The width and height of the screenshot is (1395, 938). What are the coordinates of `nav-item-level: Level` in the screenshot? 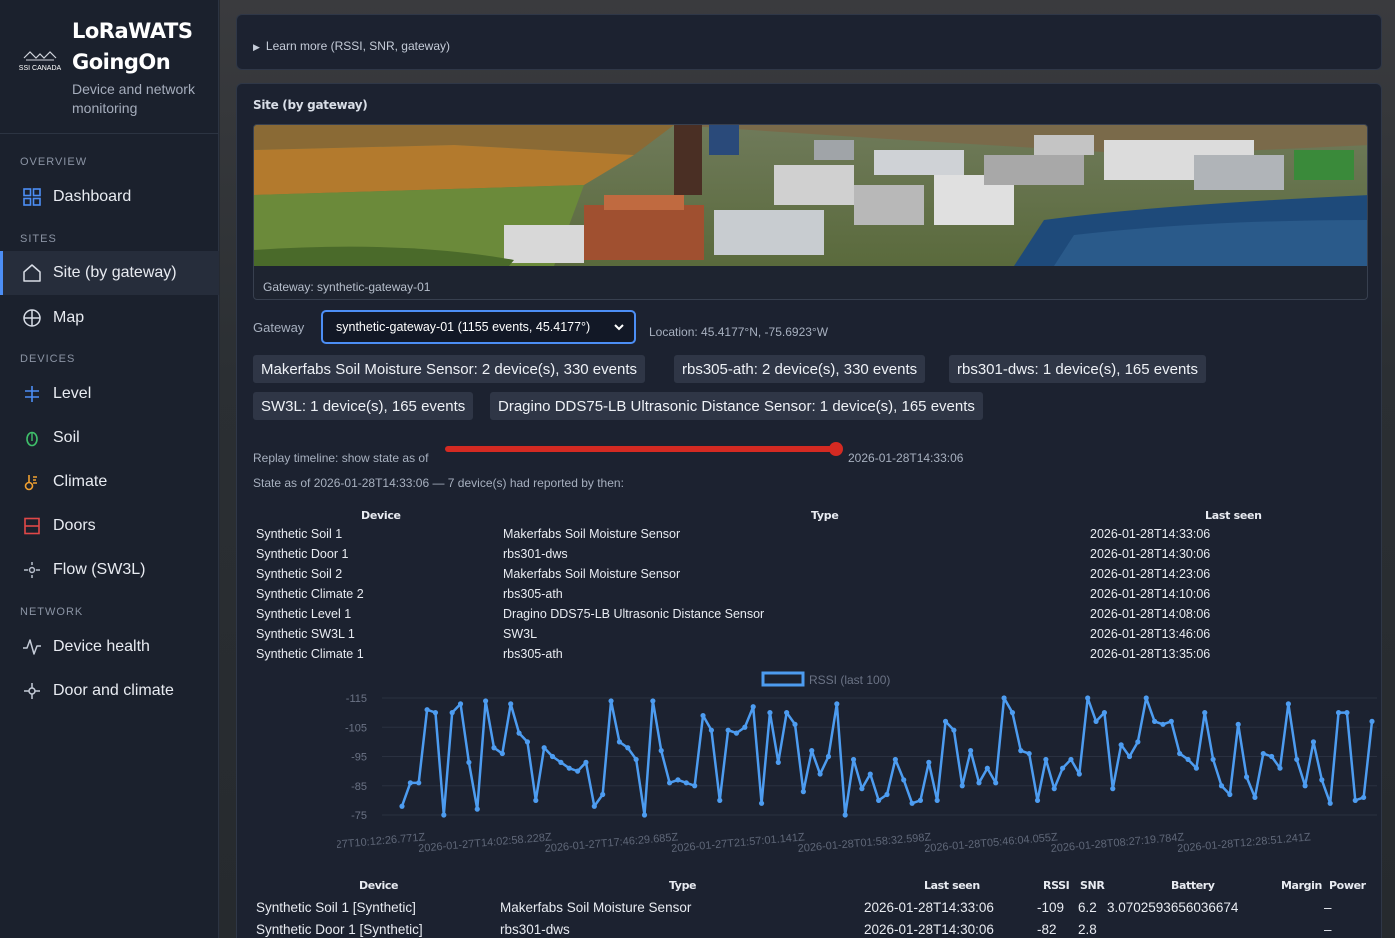 It's located at (109, 394).